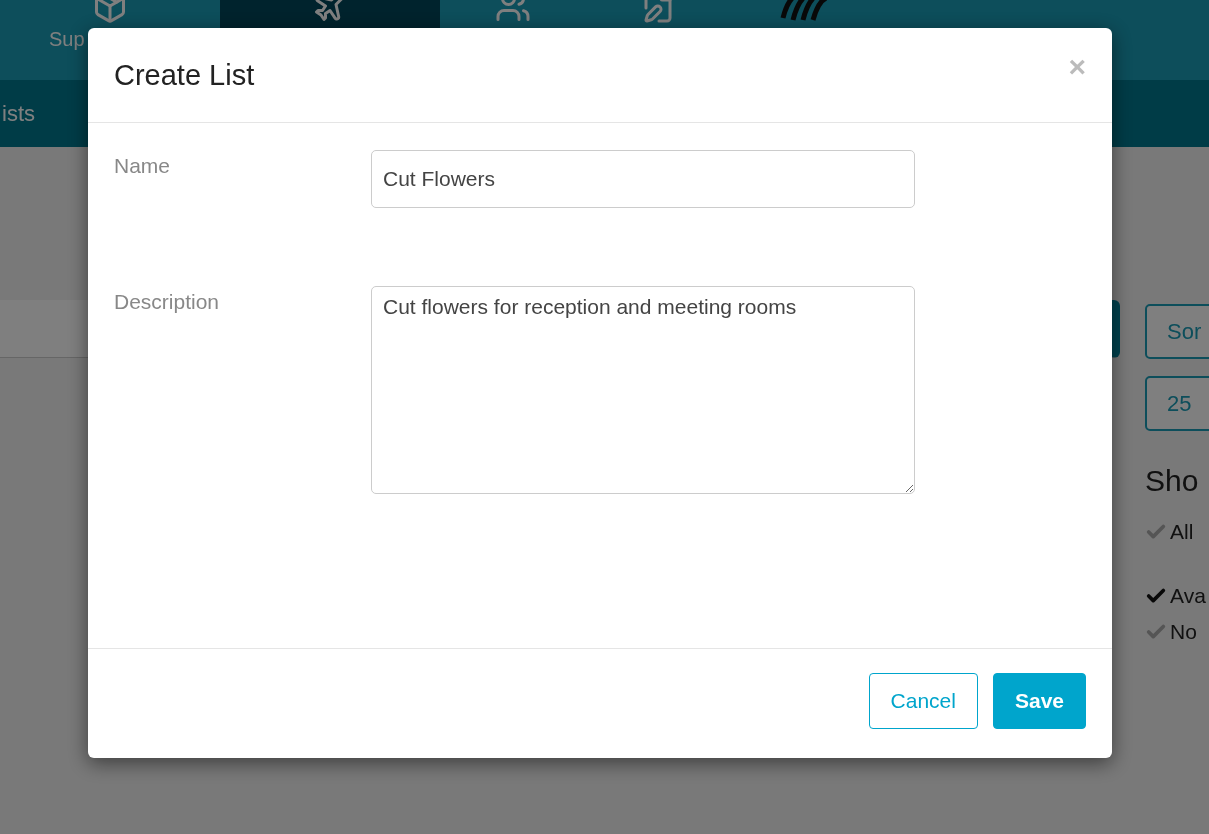 This screenshot has width=1209, height=834. Describe the element at coordinates (1172, 481) in the screenshot. I see `filter-heading: Sho` at that location.